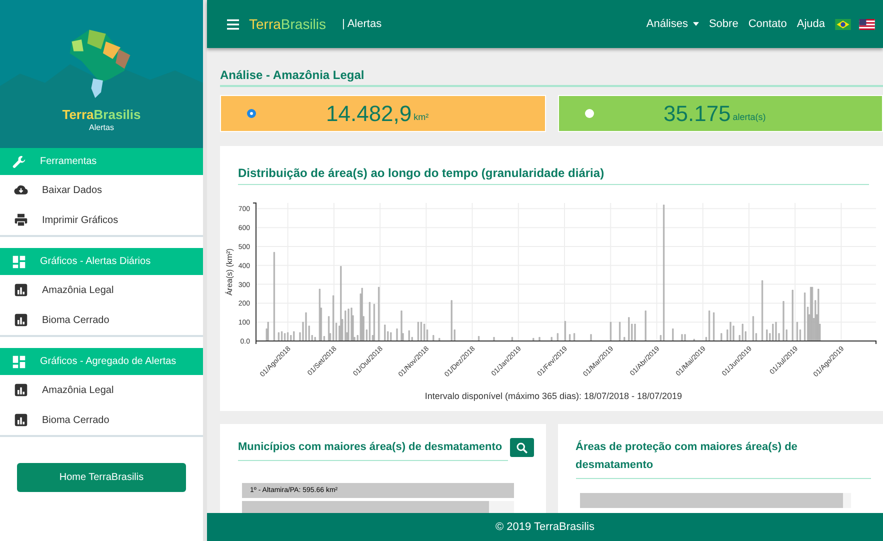 This screenshot has width=883, height=541. What do you see at coordinates (101, 190) in the screenshot?
I see `sidebar-item: Baixar Dados` at bounding box center [101, 190].